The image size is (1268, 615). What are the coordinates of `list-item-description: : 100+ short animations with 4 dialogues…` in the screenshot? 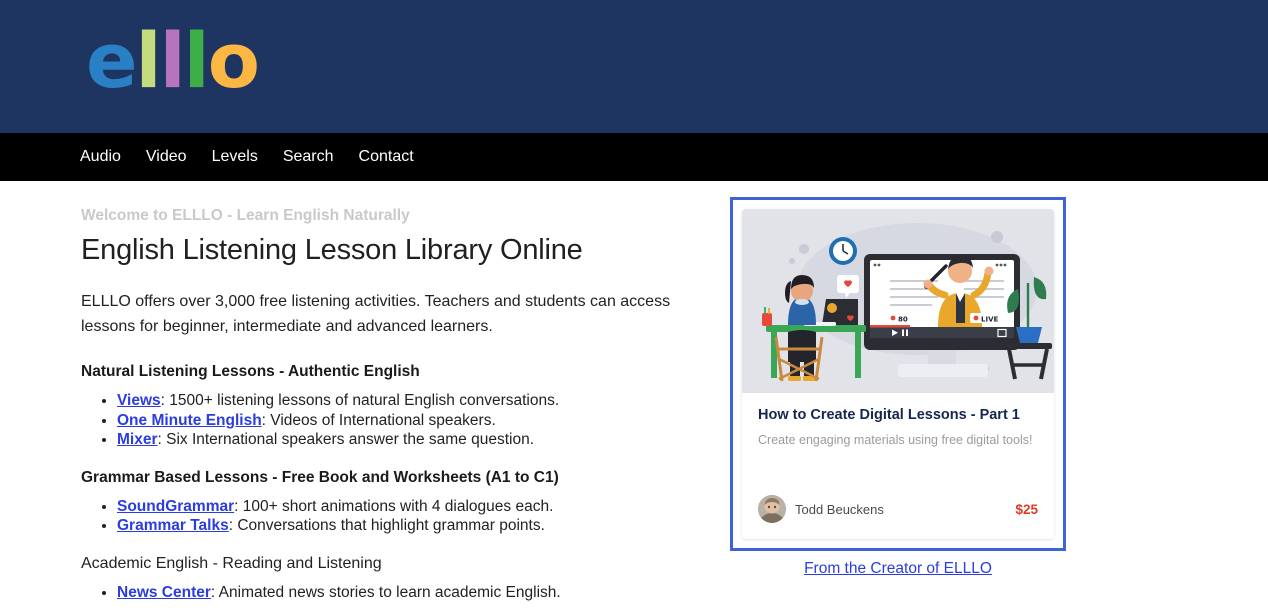 It's located at (394, 506).